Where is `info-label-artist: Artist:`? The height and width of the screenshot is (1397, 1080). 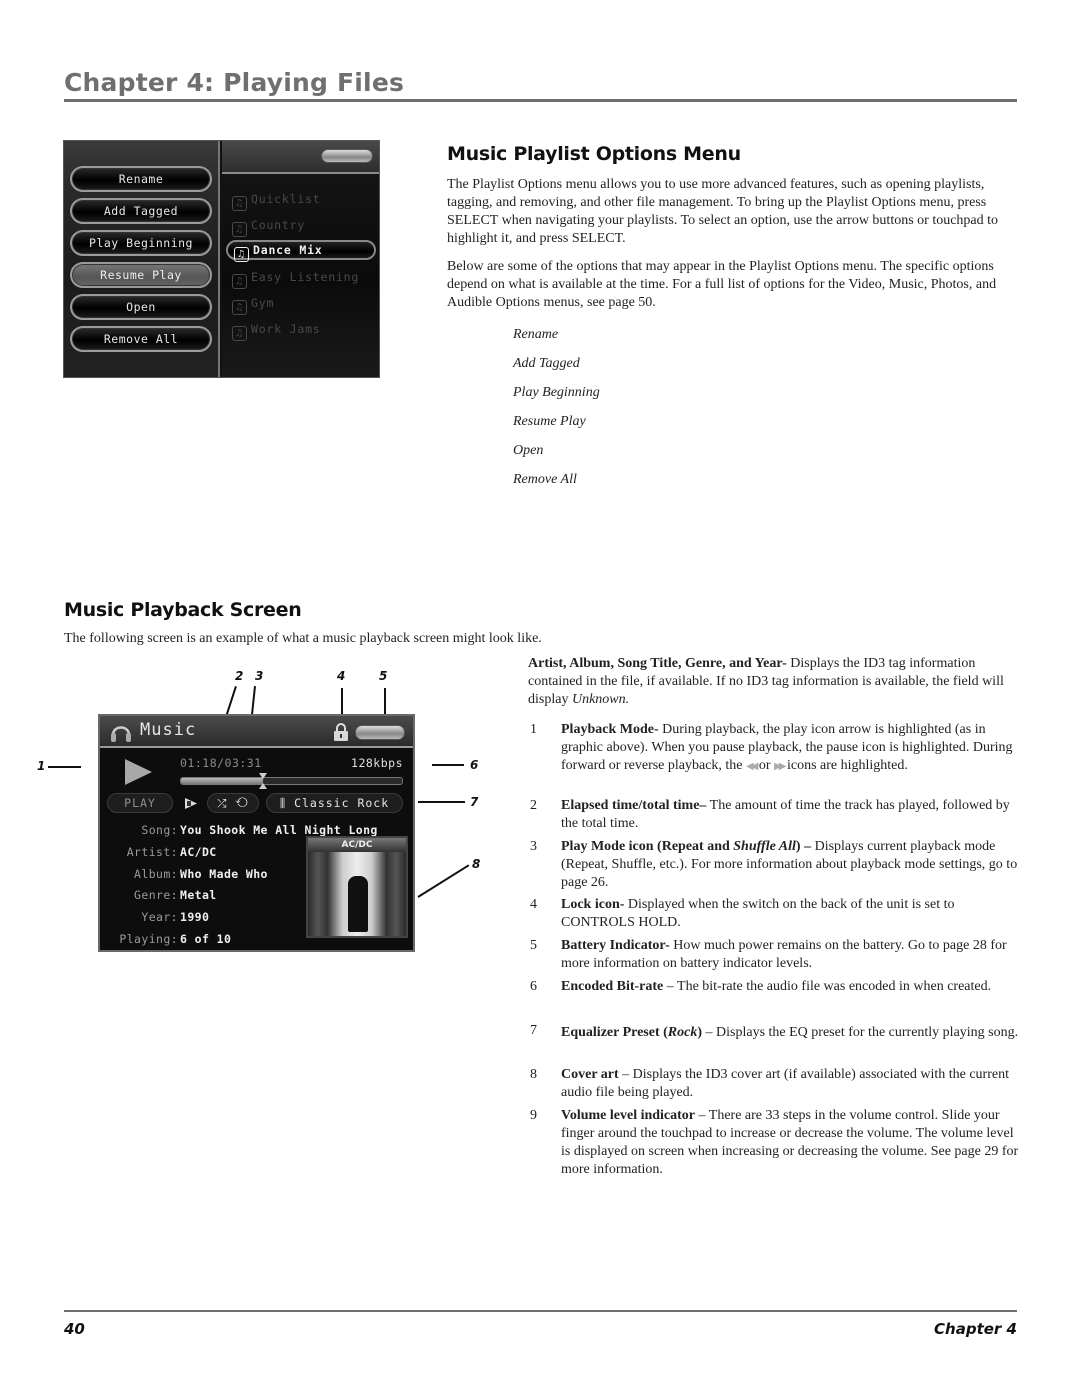 info-label-artist: Artist: is located at coordinates (152, 852).